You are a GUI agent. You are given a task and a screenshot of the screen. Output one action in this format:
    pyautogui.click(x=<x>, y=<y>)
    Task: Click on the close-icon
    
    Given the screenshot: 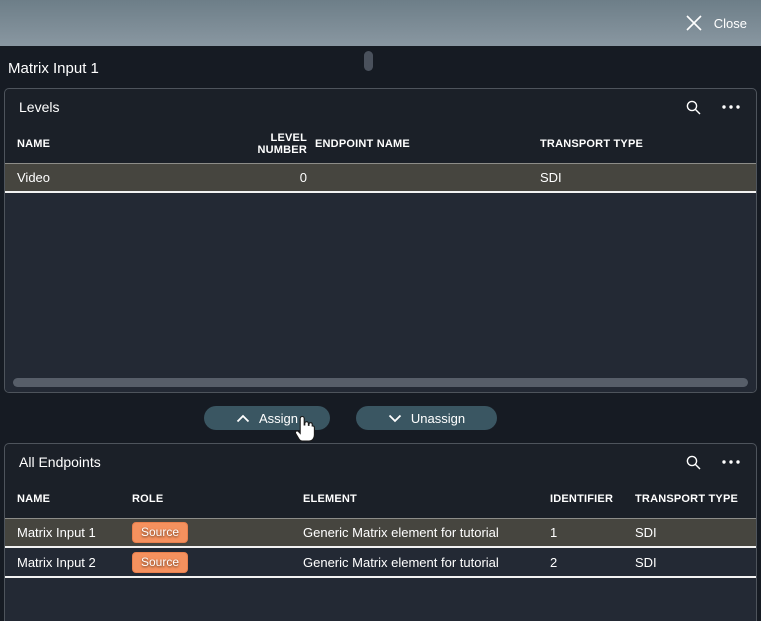 What is the action you would take?
    pyautogui.click(x=694, y=23)
    